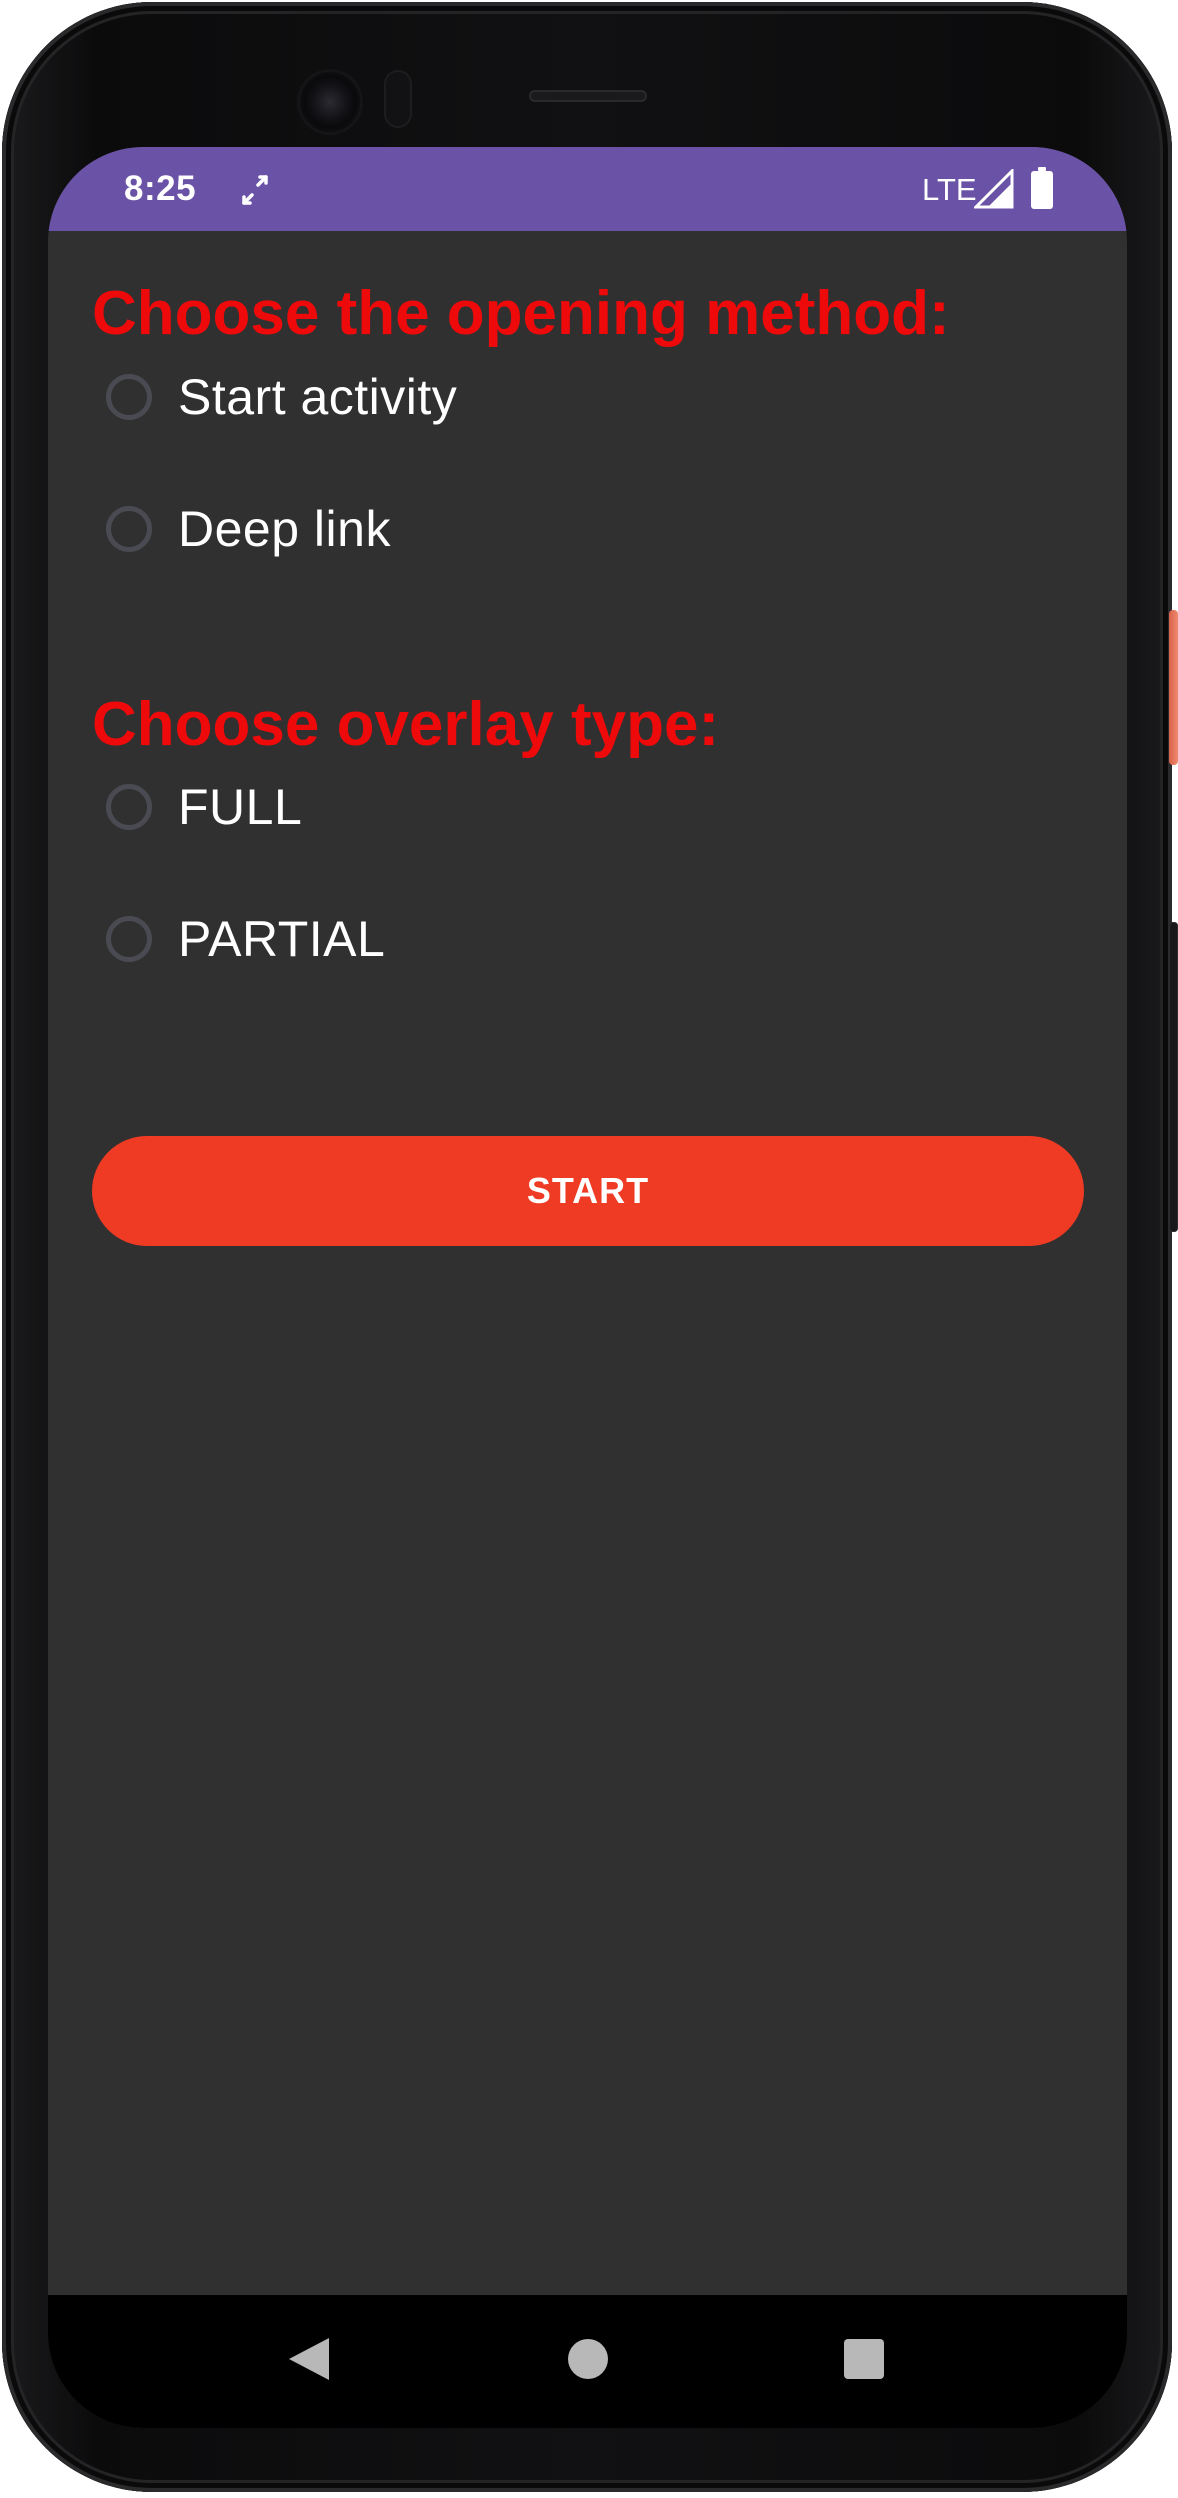 The image size is (1178, 2498). I want to click on earpiece-speaker, so click(588, 96).